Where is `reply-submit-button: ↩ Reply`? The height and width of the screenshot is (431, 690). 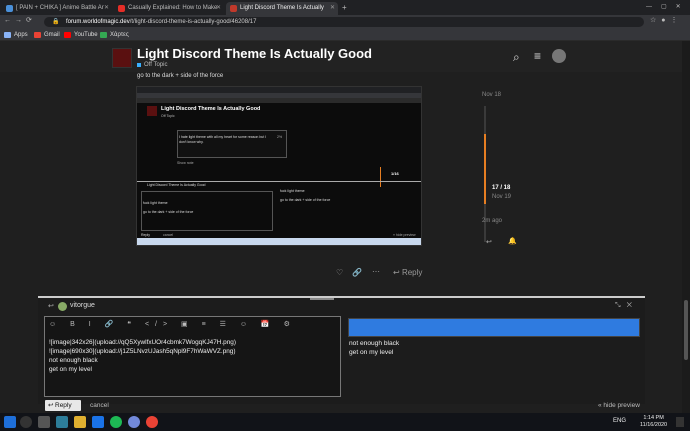 reply-submit-button: ↩ Reply is located at coordinates (63, 405).